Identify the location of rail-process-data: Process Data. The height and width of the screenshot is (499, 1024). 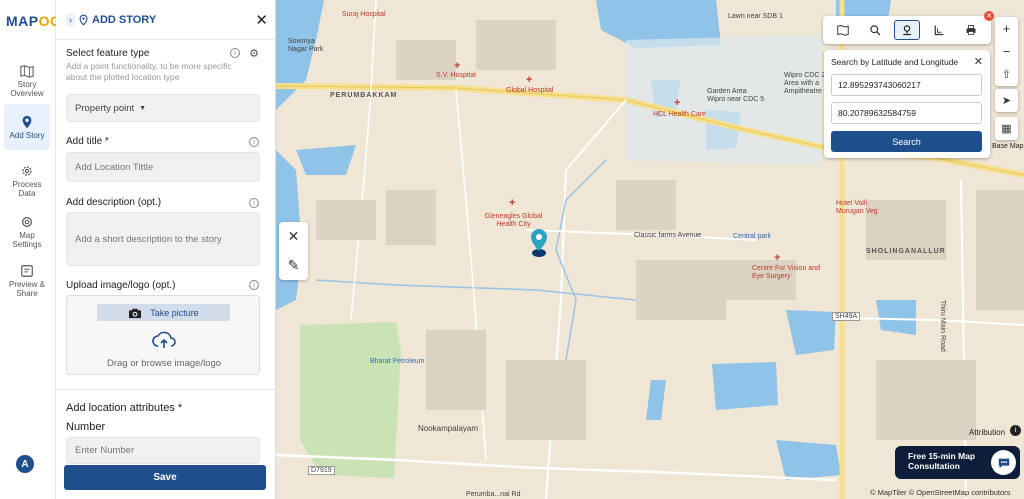
(27, 181).